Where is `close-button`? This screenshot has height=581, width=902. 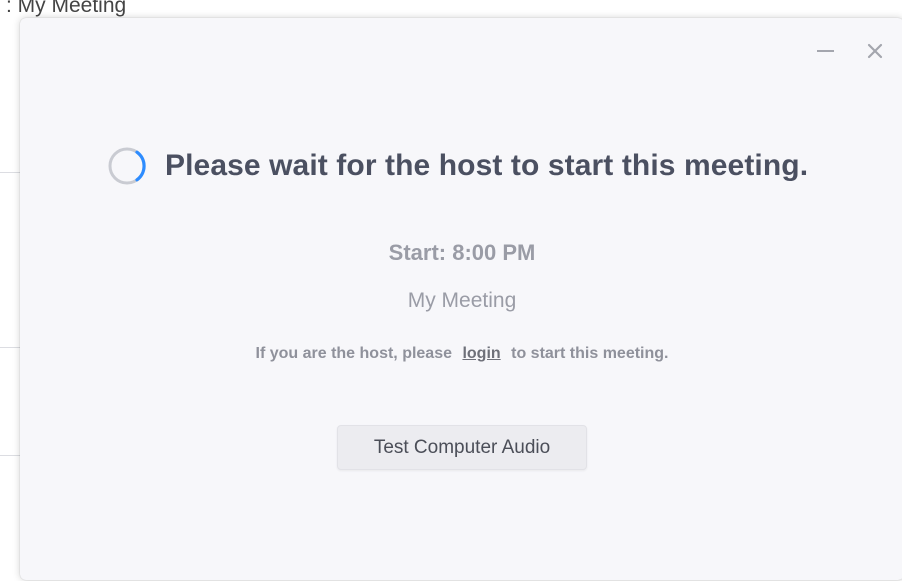
close-button is located at coordinates (875, 51).